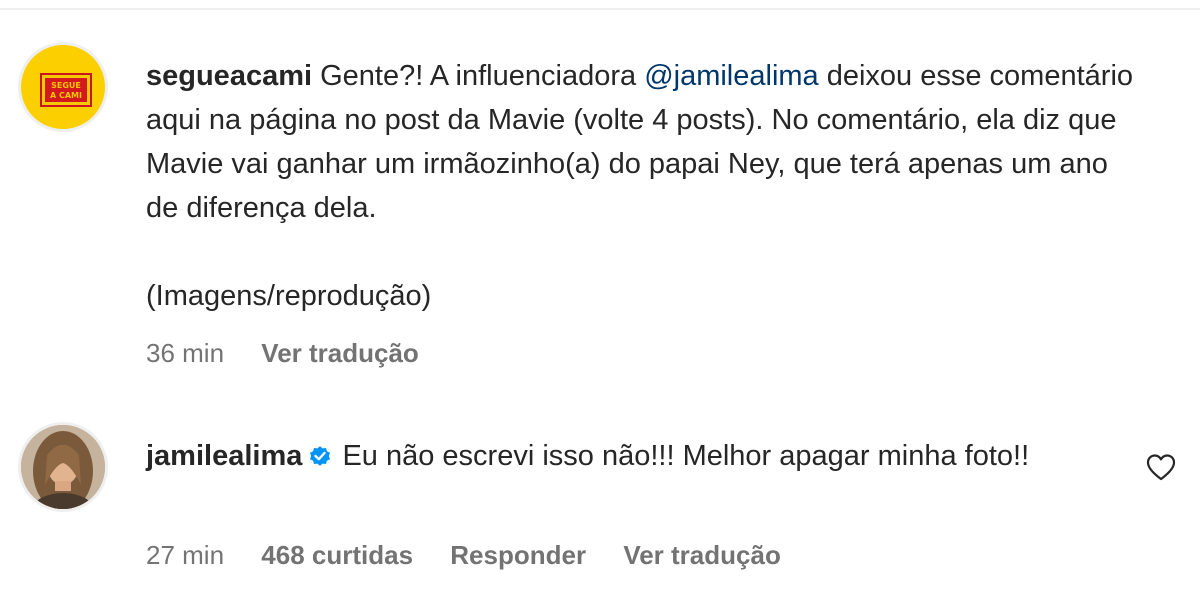  What do you see at coordinates (1161, 467) in the screenshot?
I see `heart-outline-icon` at bounding box center [1161, 467].